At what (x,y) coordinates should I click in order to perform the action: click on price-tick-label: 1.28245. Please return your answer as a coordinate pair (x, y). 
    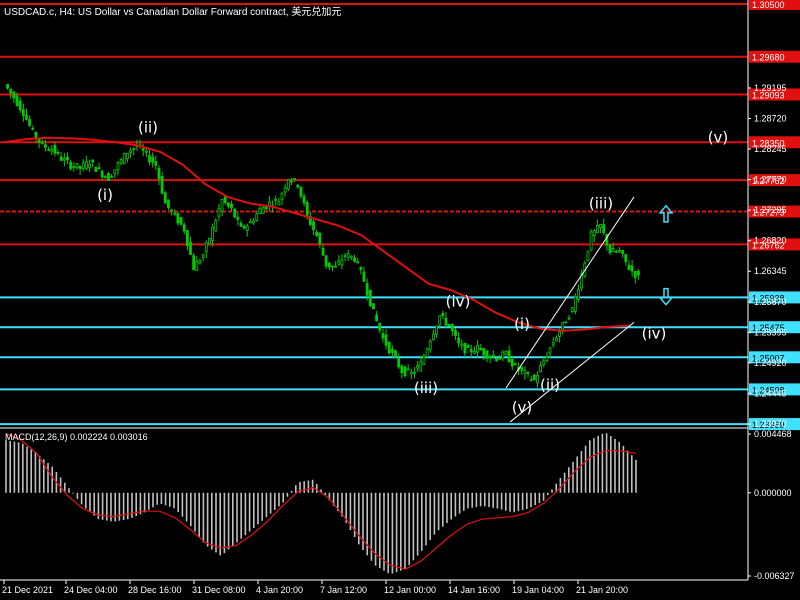
    Looking at the image, I should click on (770, 149).